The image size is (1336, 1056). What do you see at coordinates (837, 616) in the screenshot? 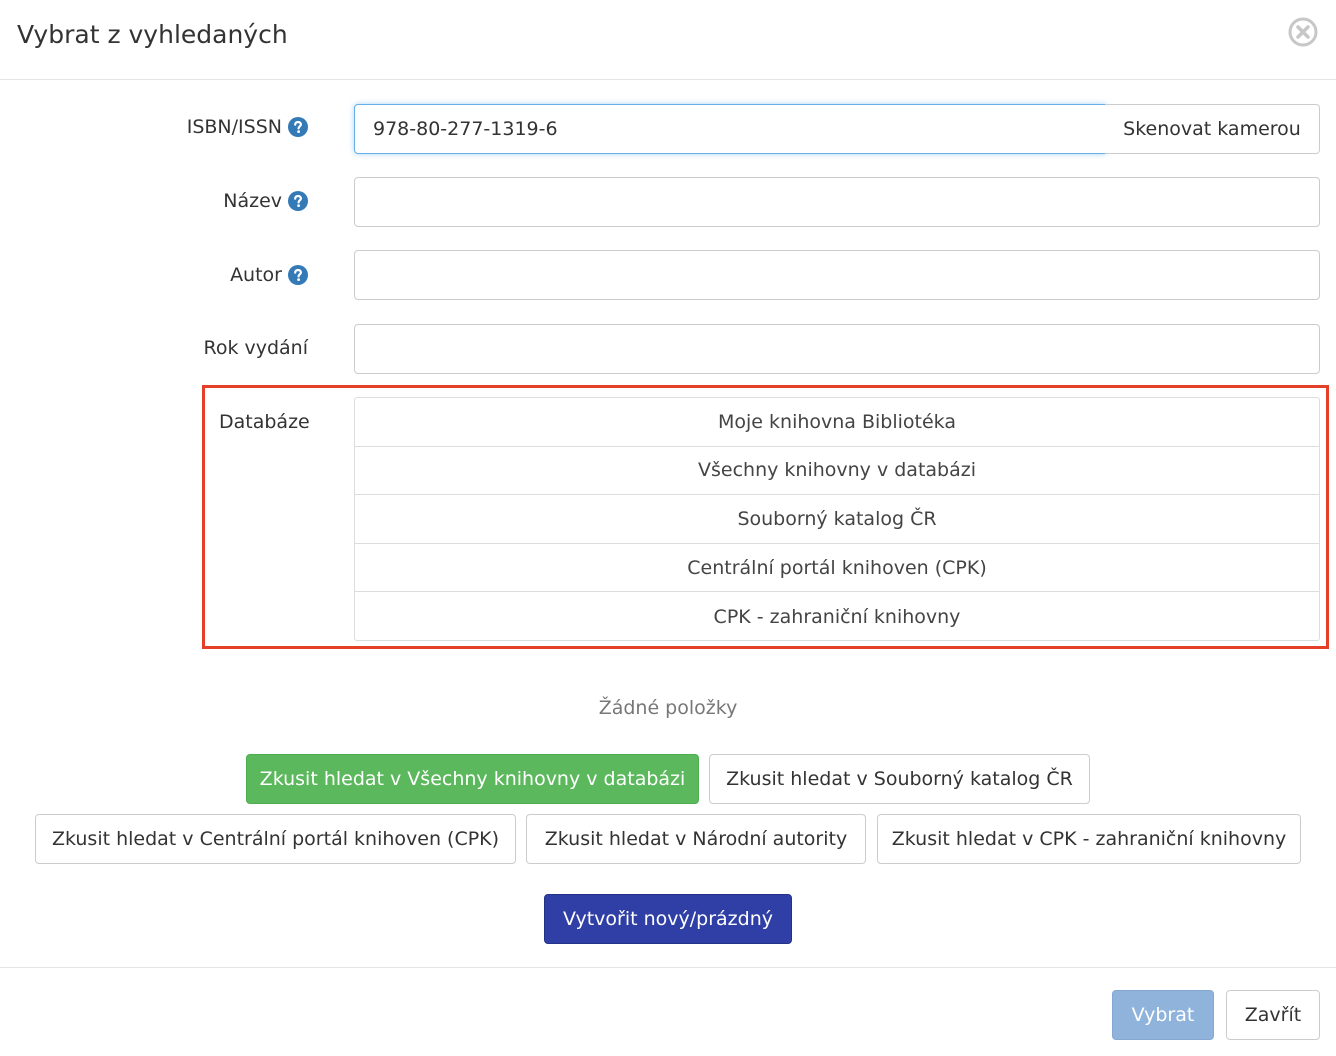
I see `database-item-cpk-foreign: CPK - zahraniční knihovny` at bounding box center [837, 616].